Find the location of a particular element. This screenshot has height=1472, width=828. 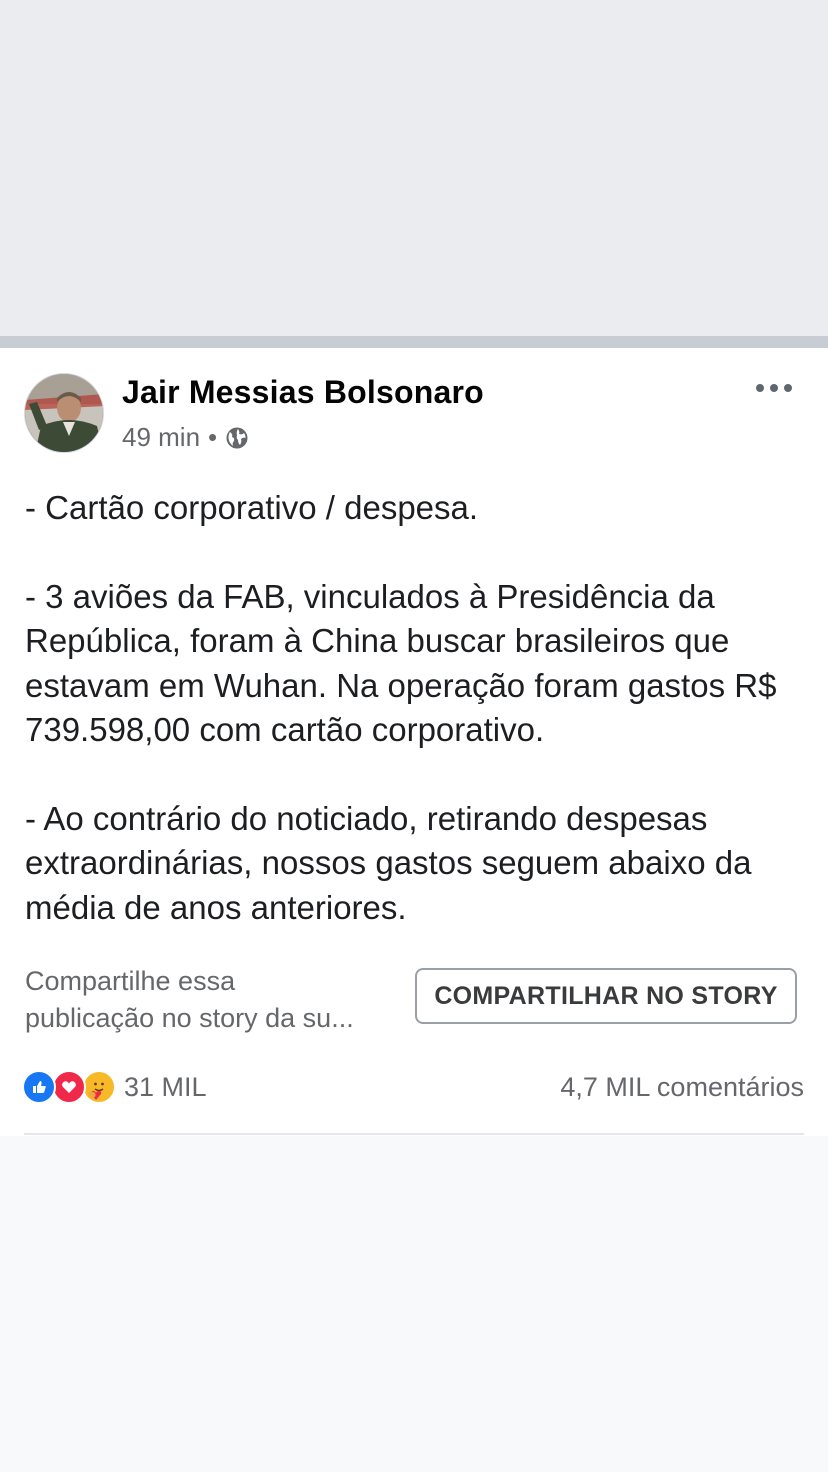

like-icon is located at coordinates (39, 1087).